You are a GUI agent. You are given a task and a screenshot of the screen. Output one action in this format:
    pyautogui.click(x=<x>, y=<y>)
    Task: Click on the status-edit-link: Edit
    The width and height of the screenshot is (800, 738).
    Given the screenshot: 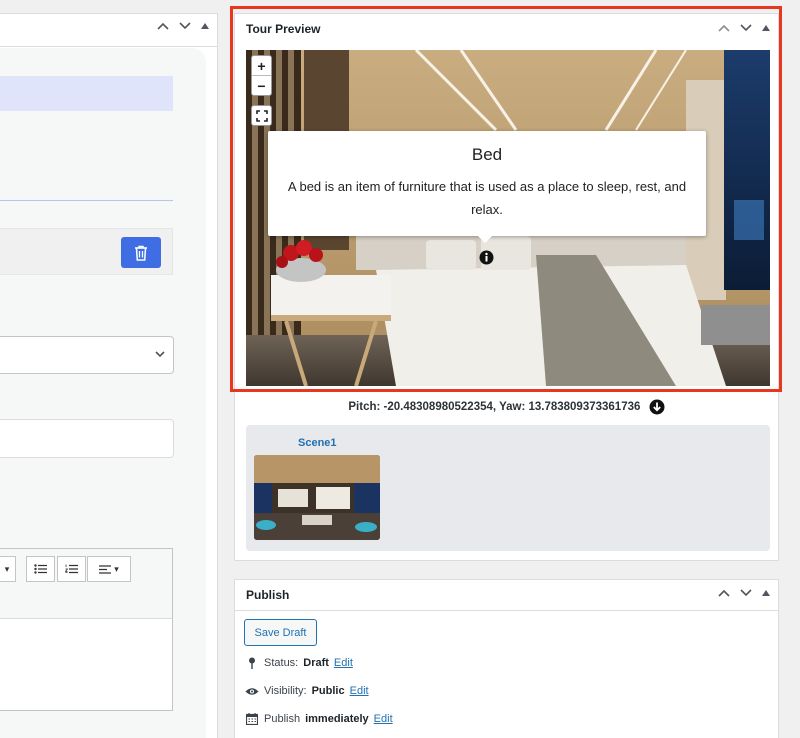 What is the action you would take?
    pyautogui.click(x=343, y=663)
    